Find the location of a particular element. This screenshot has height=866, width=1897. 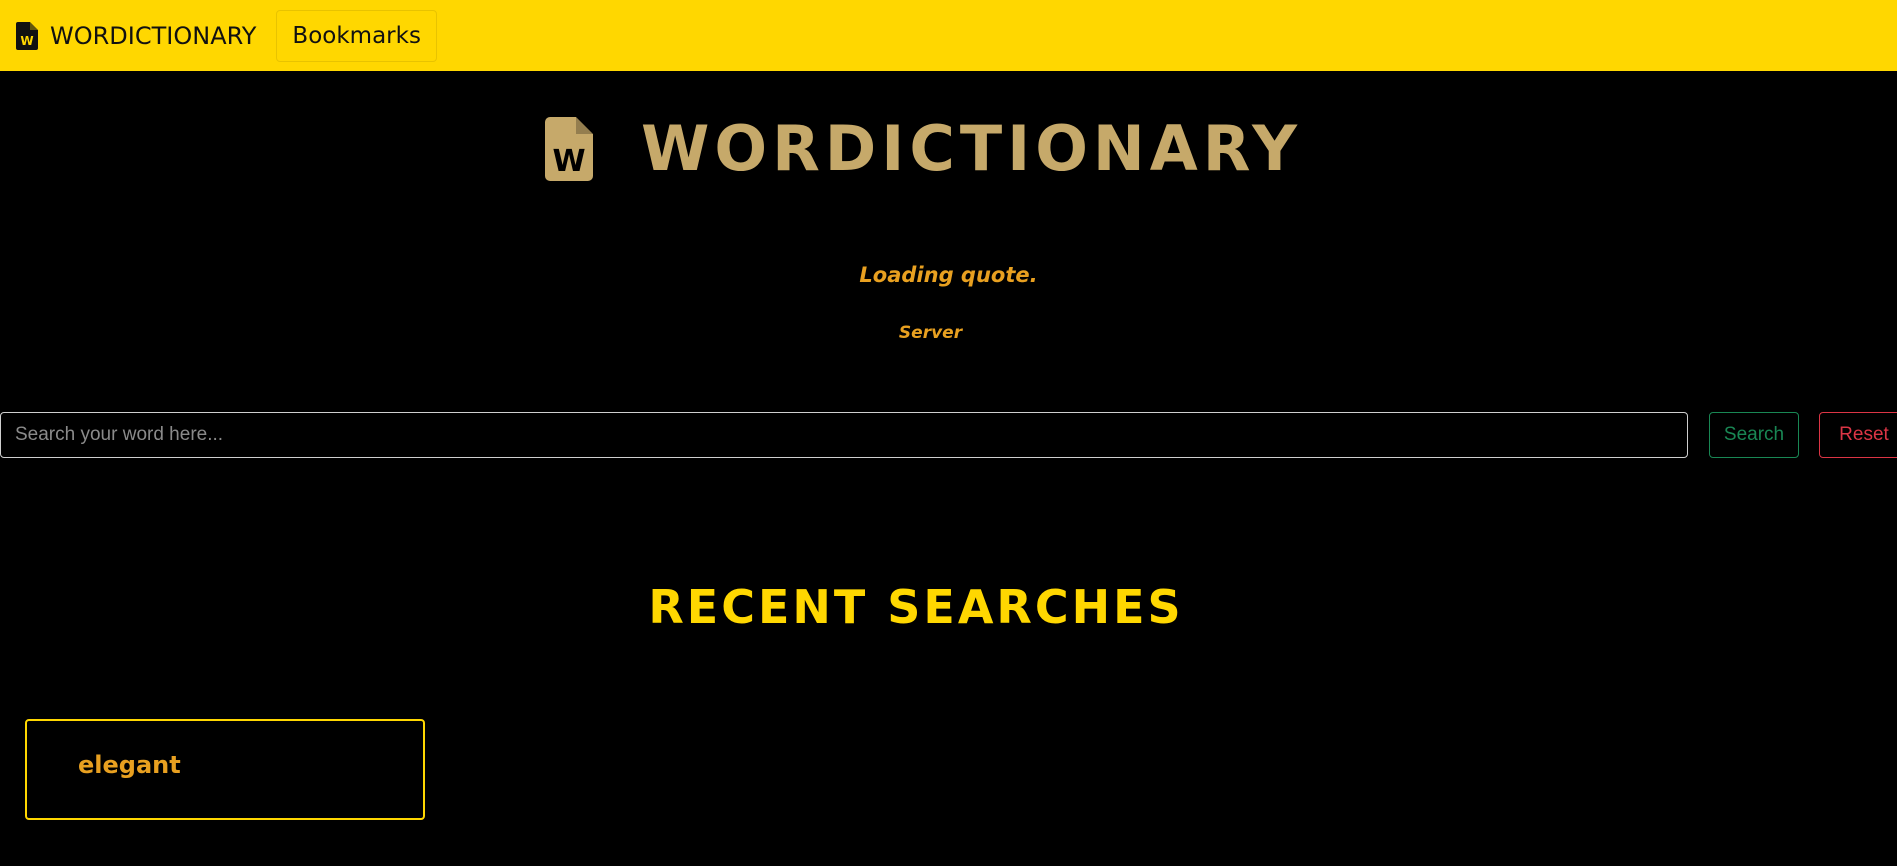

navbar: W WORDICTIONARY Bookmarks is located at coordinates (948, 35).